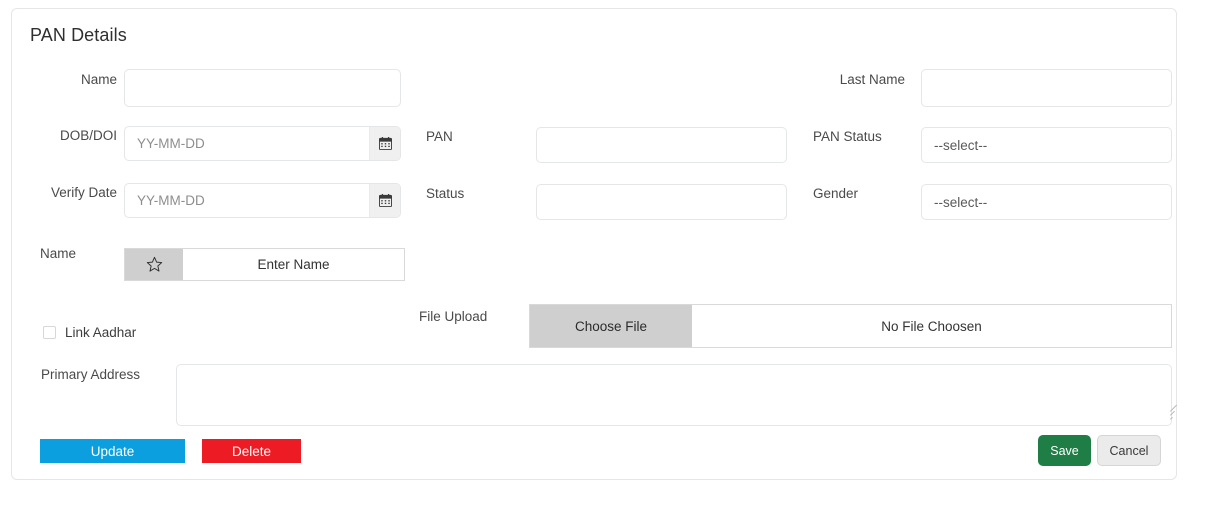 The width and height of the screenshot is (1213, 508). I want to click on verify-date-label: Verify Date, so click(83, 192).